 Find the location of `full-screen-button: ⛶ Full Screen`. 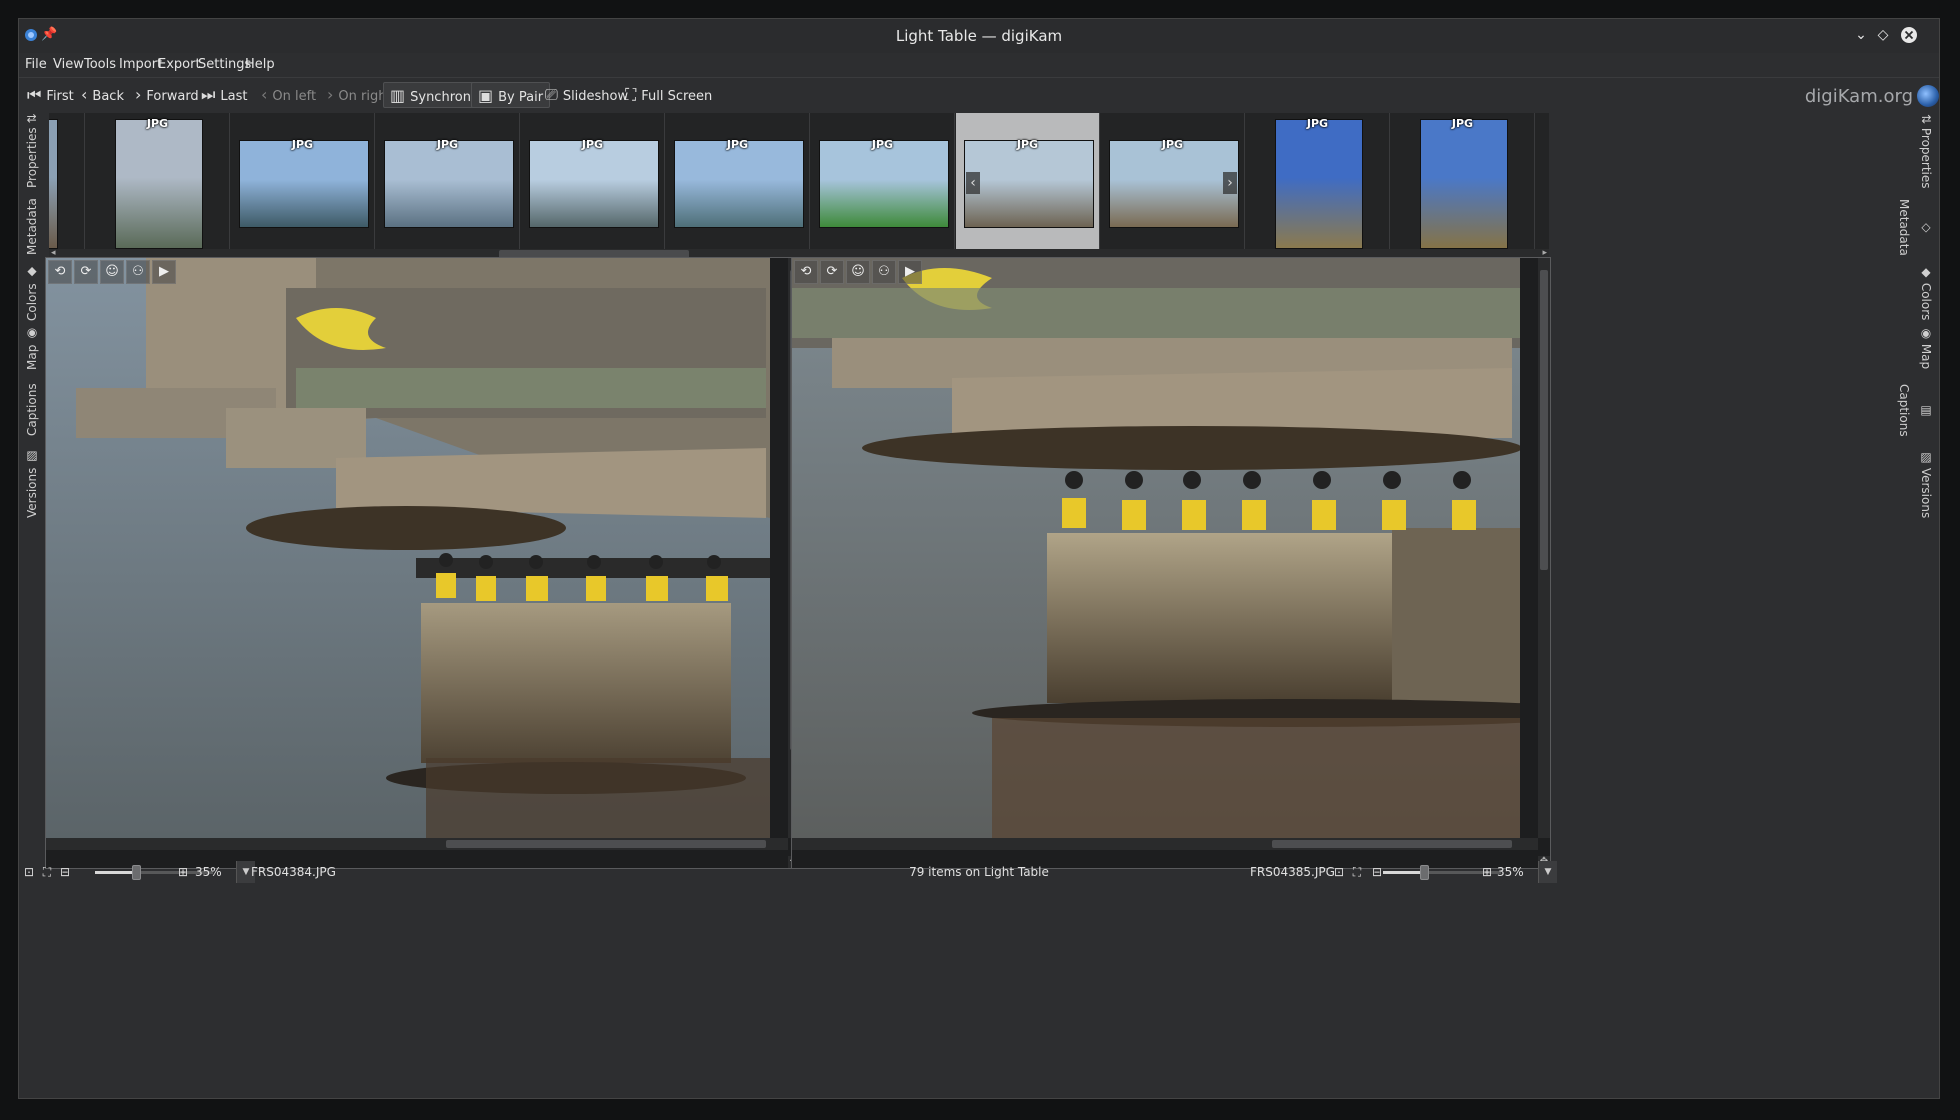

full-screen-button: ⛶ Full Screen is located at coordinates (668, 95).